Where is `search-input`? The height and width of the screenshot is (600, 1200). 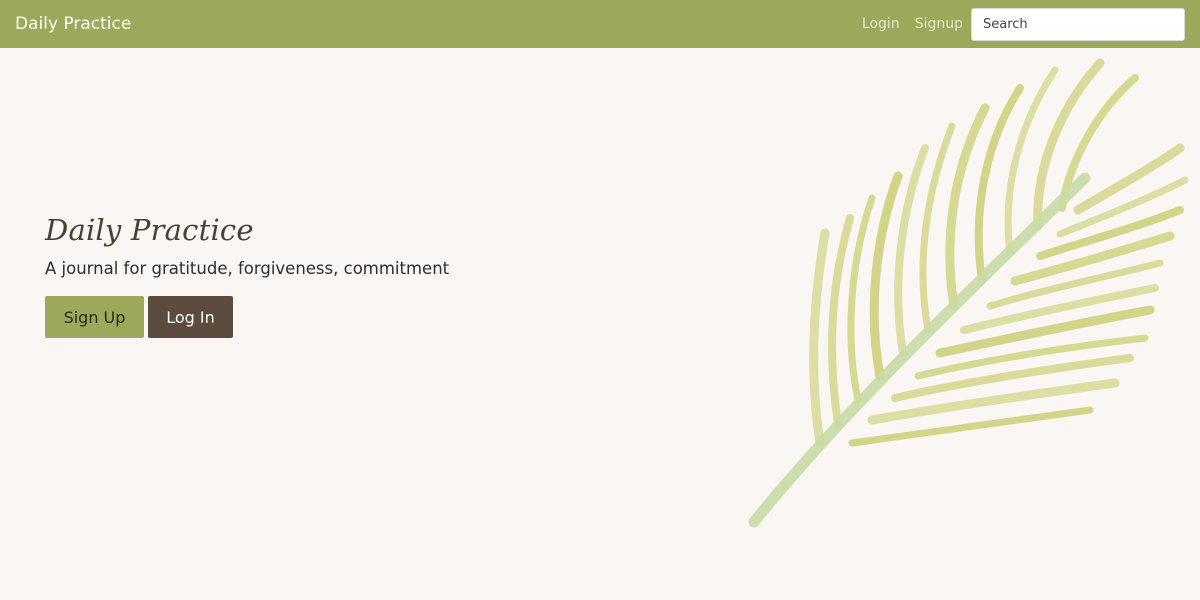
search-input is located at coordinates (1078, 24).